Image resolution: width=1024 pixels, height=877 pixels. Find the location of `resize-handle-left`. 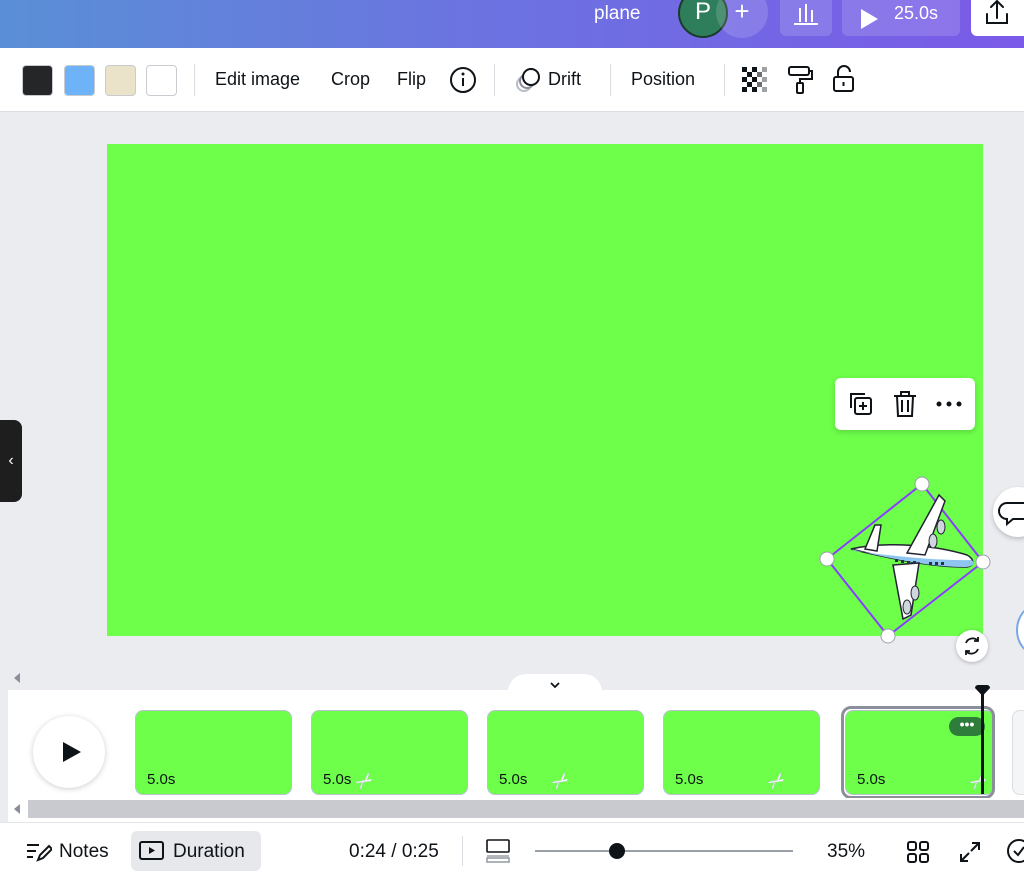

resize-handle-left is located at coordinates (827, 559).